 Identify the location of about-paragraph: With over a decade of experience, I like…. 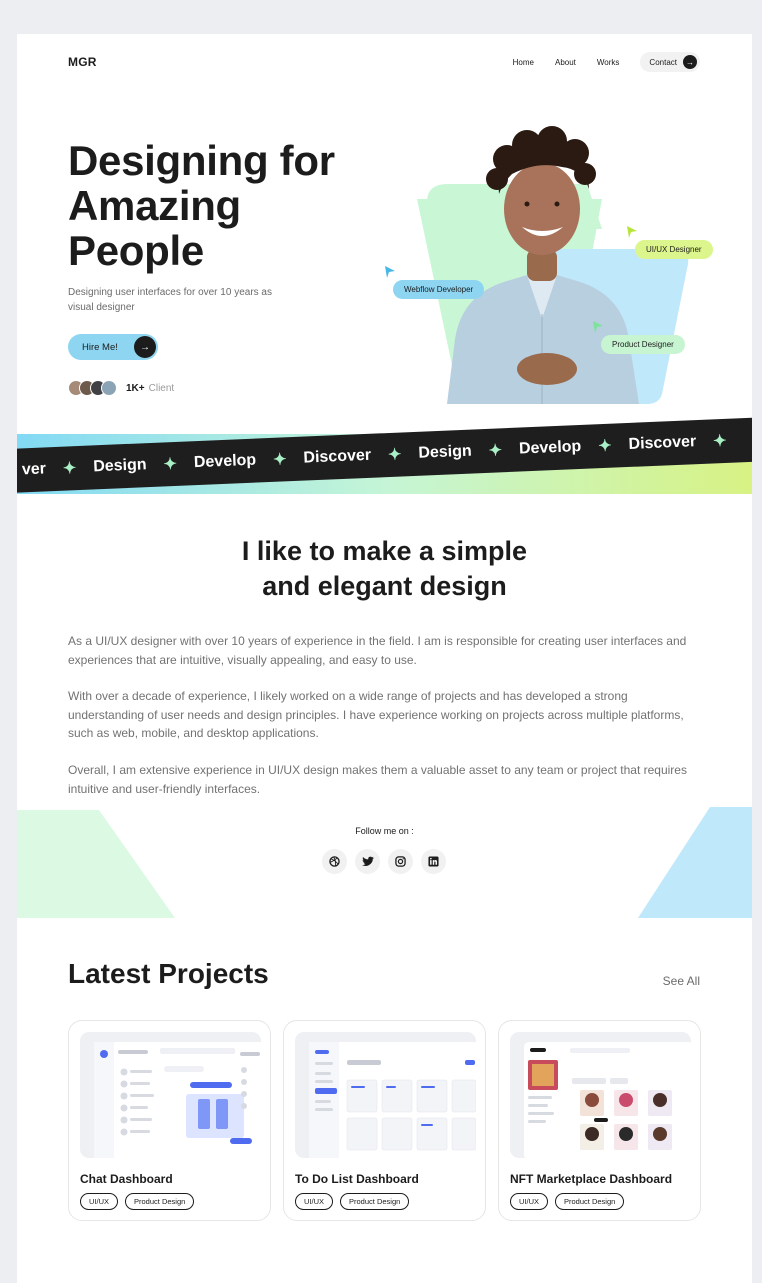
(376, 714).